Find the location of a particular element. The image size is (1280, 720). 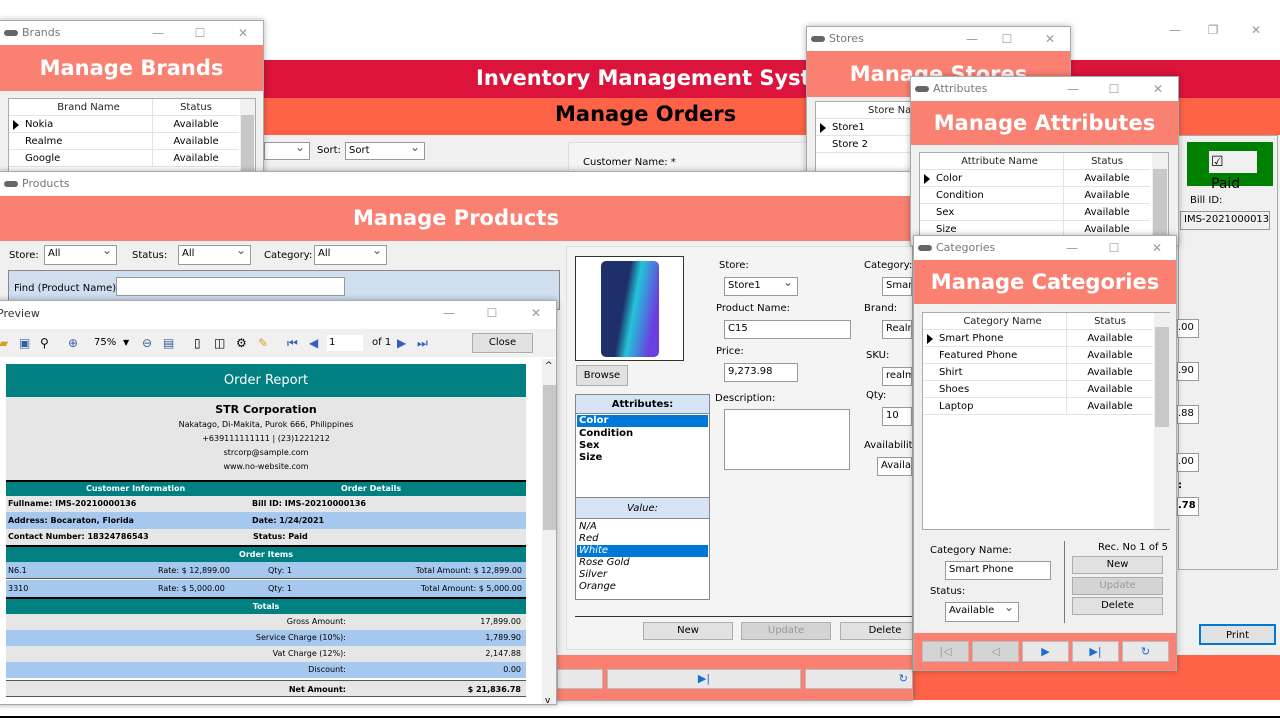

nav-prev-button is located at coordinates (580, 679).